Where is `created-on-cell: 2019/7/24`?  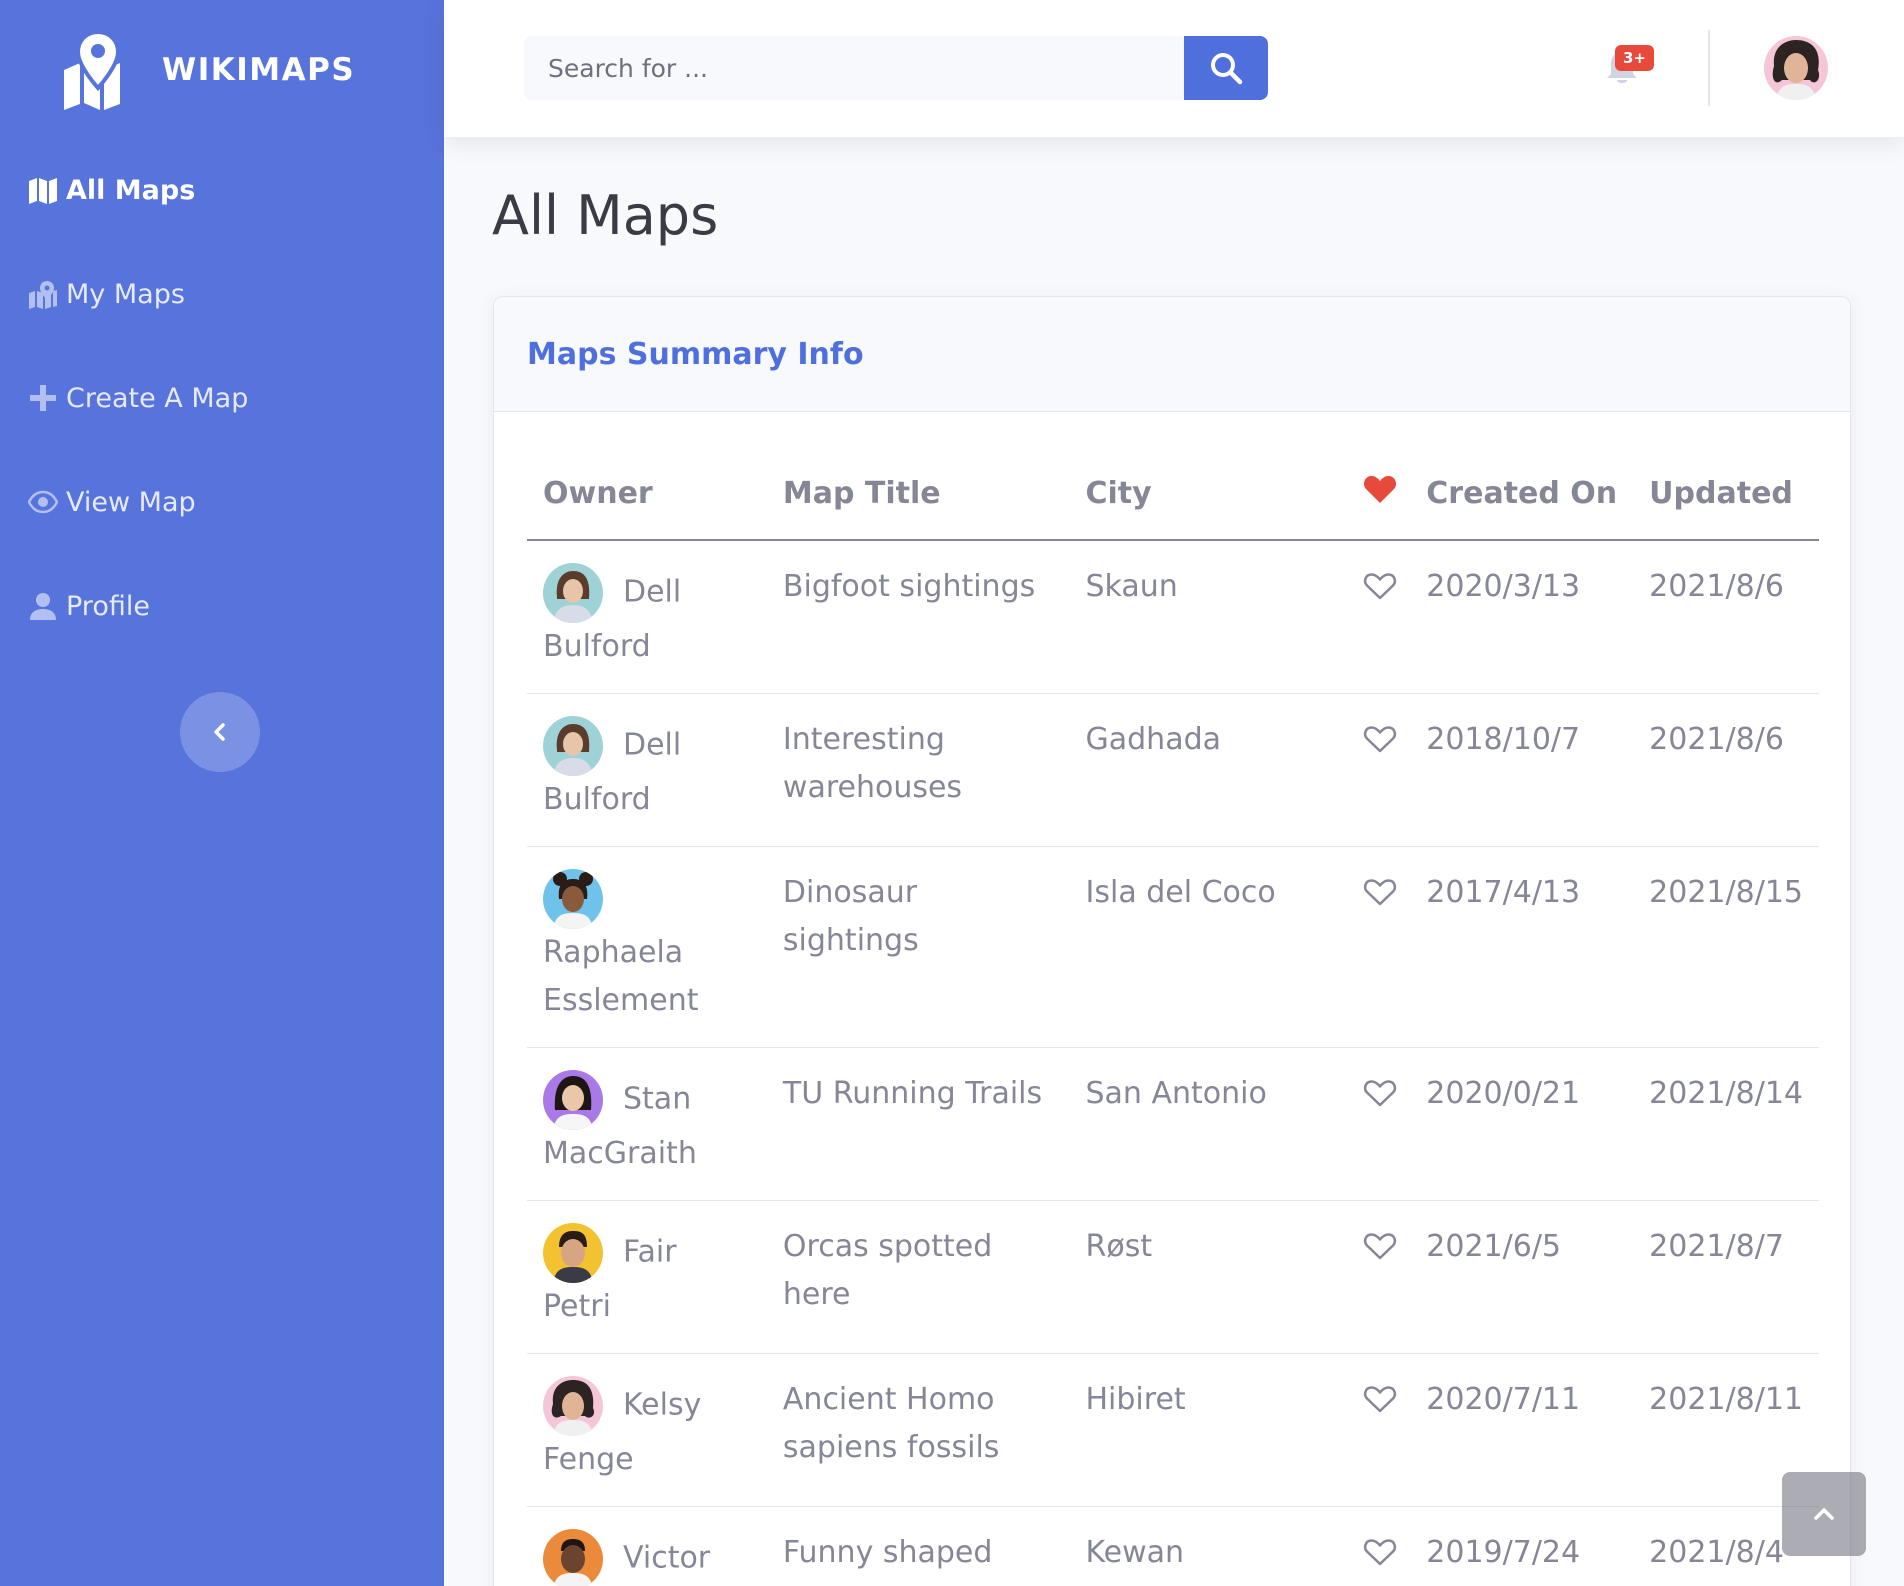 created-on-cell: 2019/7/24 is located at coordinates (1522, 1546).